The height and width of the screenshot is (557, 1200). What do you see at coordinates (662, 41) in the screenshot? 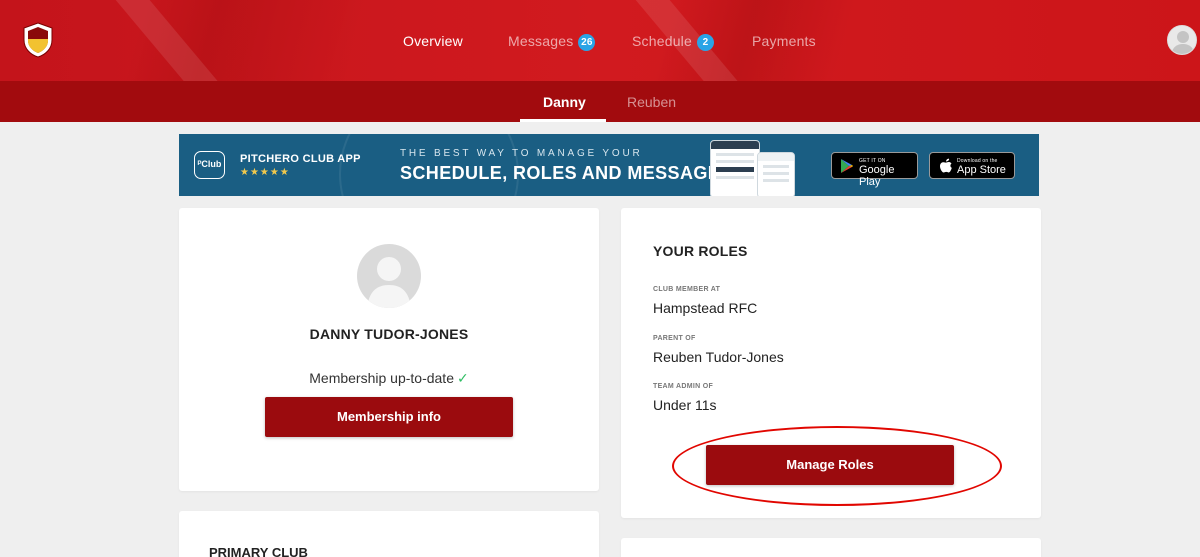
I see `nav-schedule-label: Schedule` at bounding box center [662, 41].